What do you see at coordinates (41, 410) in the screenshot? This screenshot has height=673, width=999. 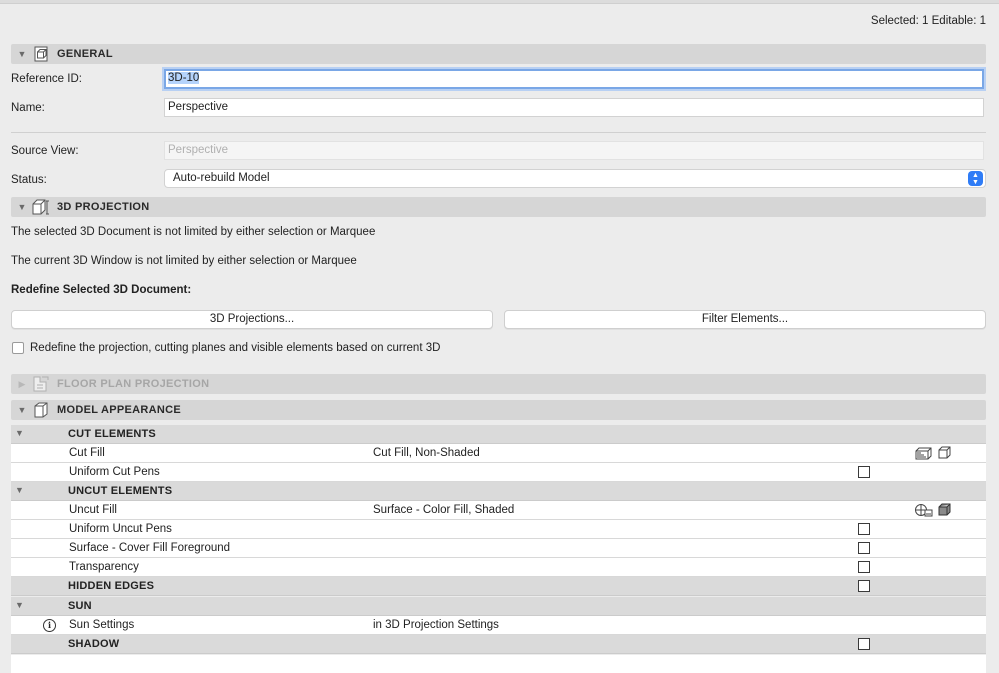 I see `model-appearance-icon` at bounding box center [41, 410].